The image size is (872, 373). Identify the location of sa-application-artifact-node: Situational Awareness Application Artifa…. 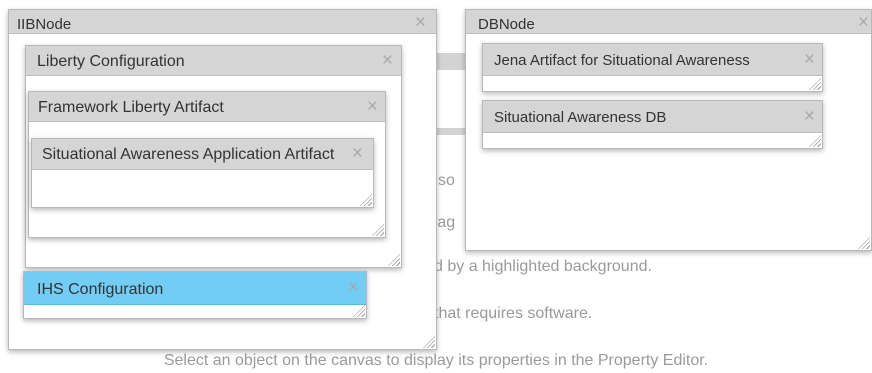
(202, 173).